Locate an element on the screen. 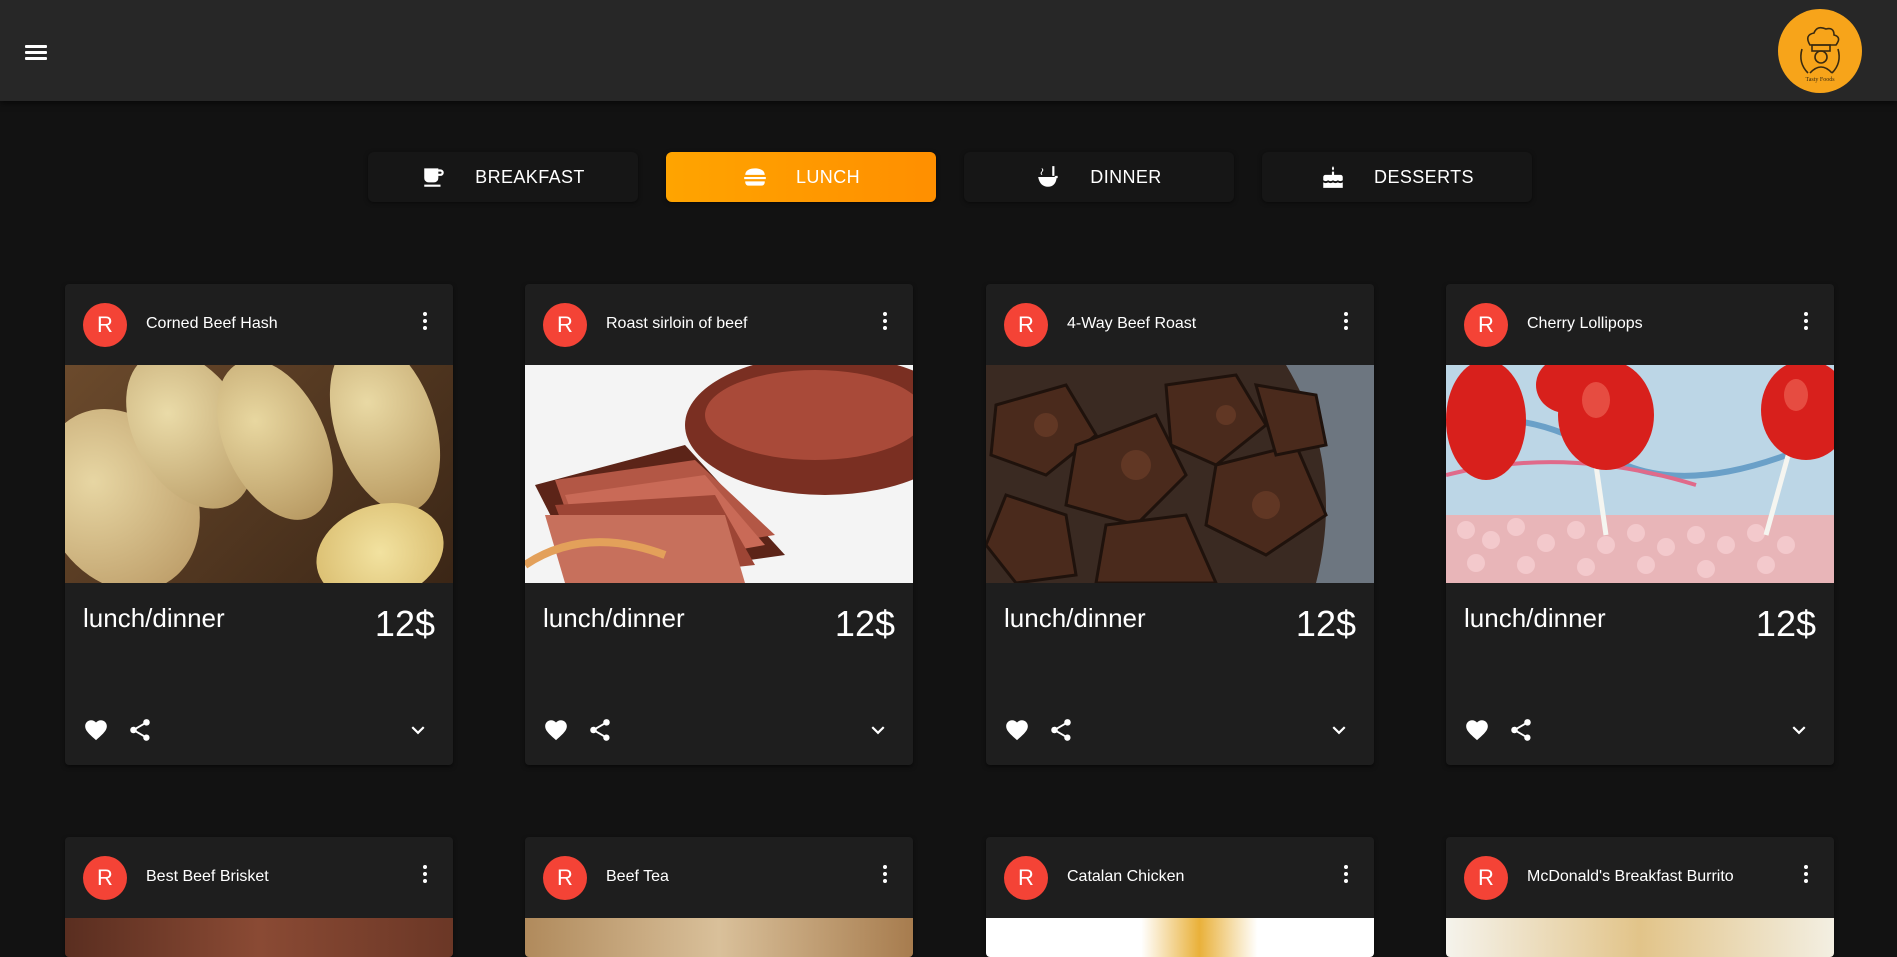 Image resolution: width=1897 pixels, height=957 pixels. recipe-card: R Catalan Chicken is located at coordinates (1180, 897).